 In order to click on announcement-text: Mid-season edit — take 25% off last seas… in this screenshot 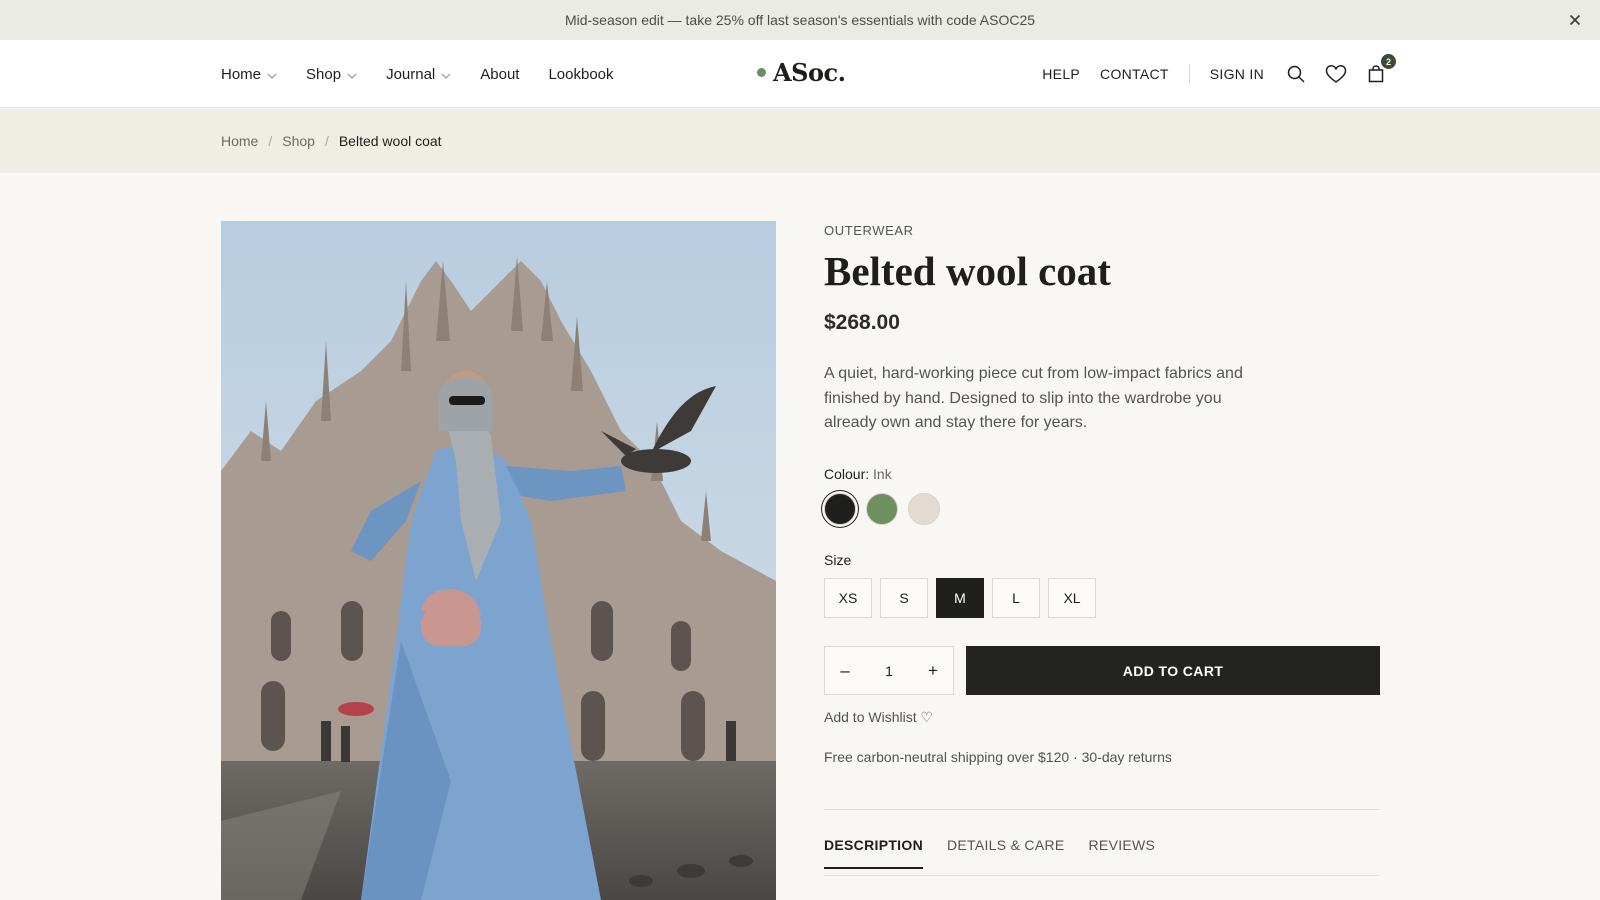, I will do `click(800, 20)`.